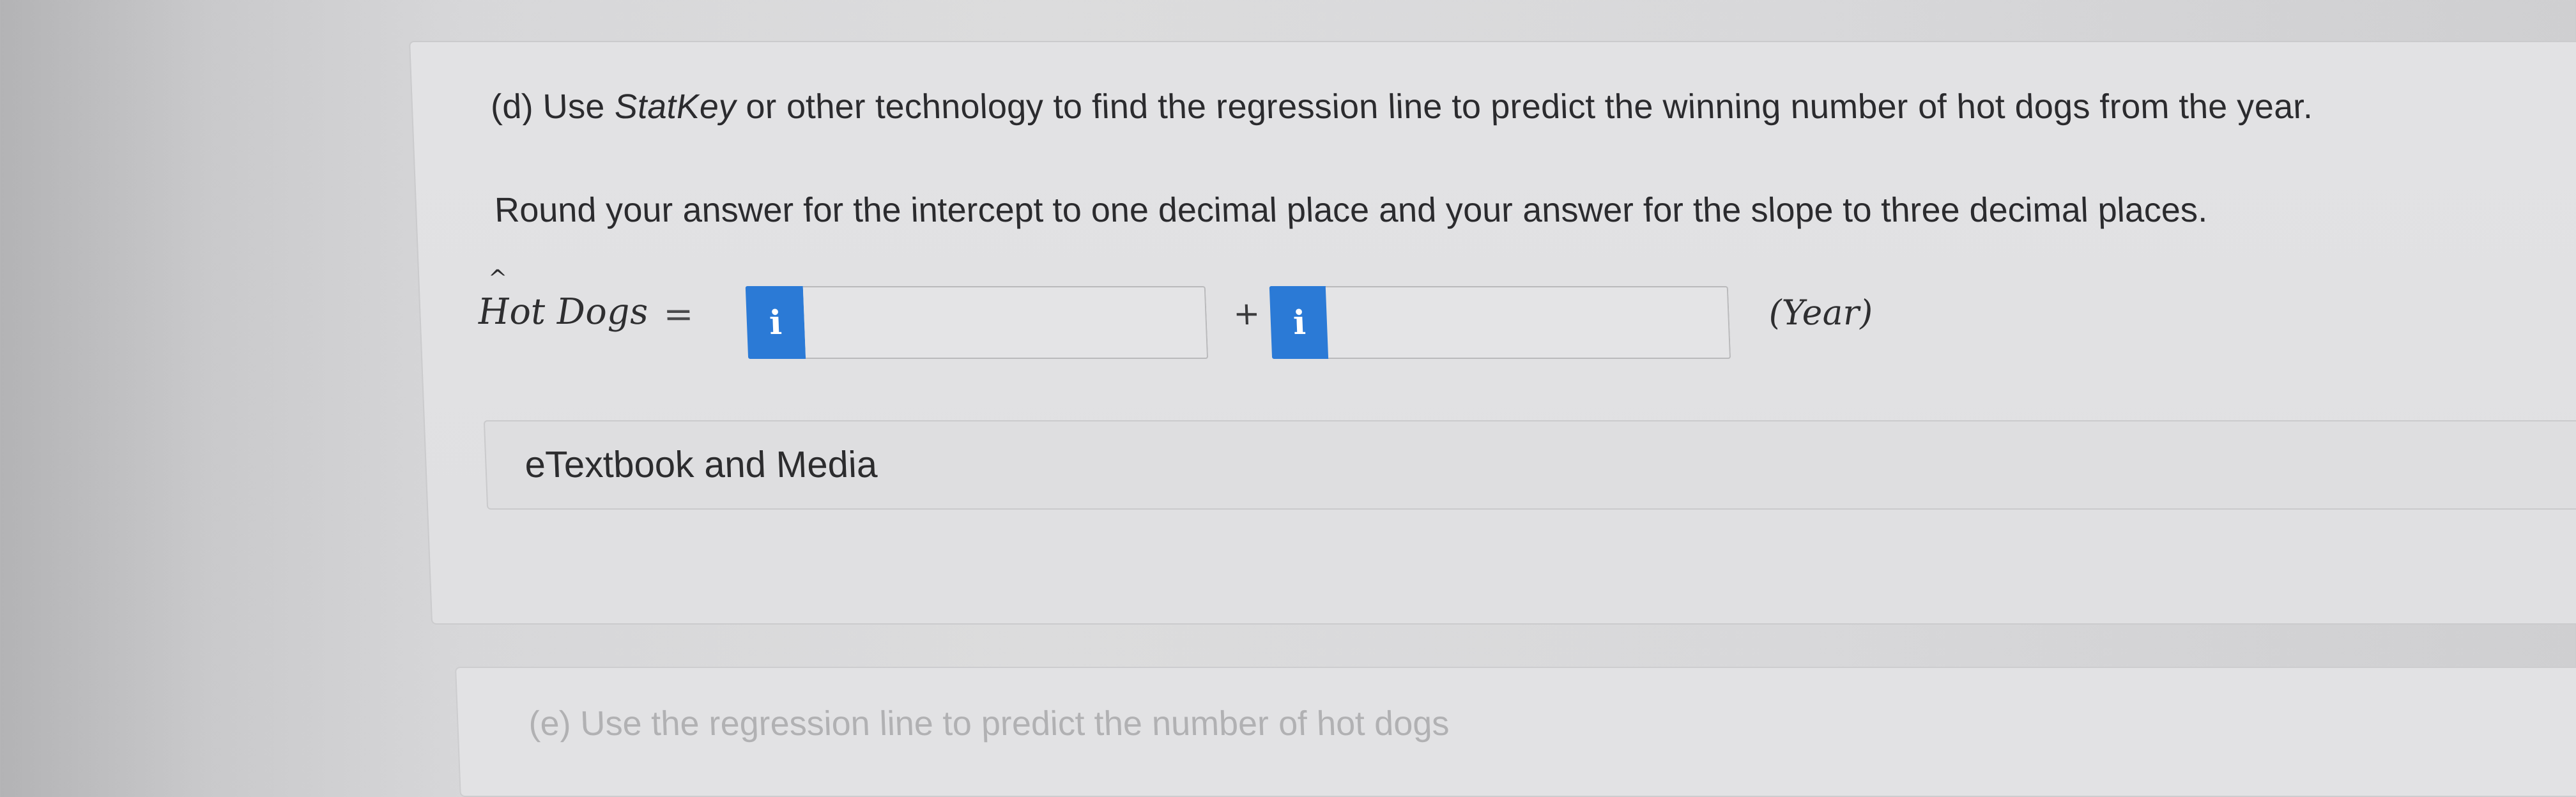  Describe the element at coordinates (675, 106) in the screenshot. I see `prompt-tool-name: StatKey` at that location.